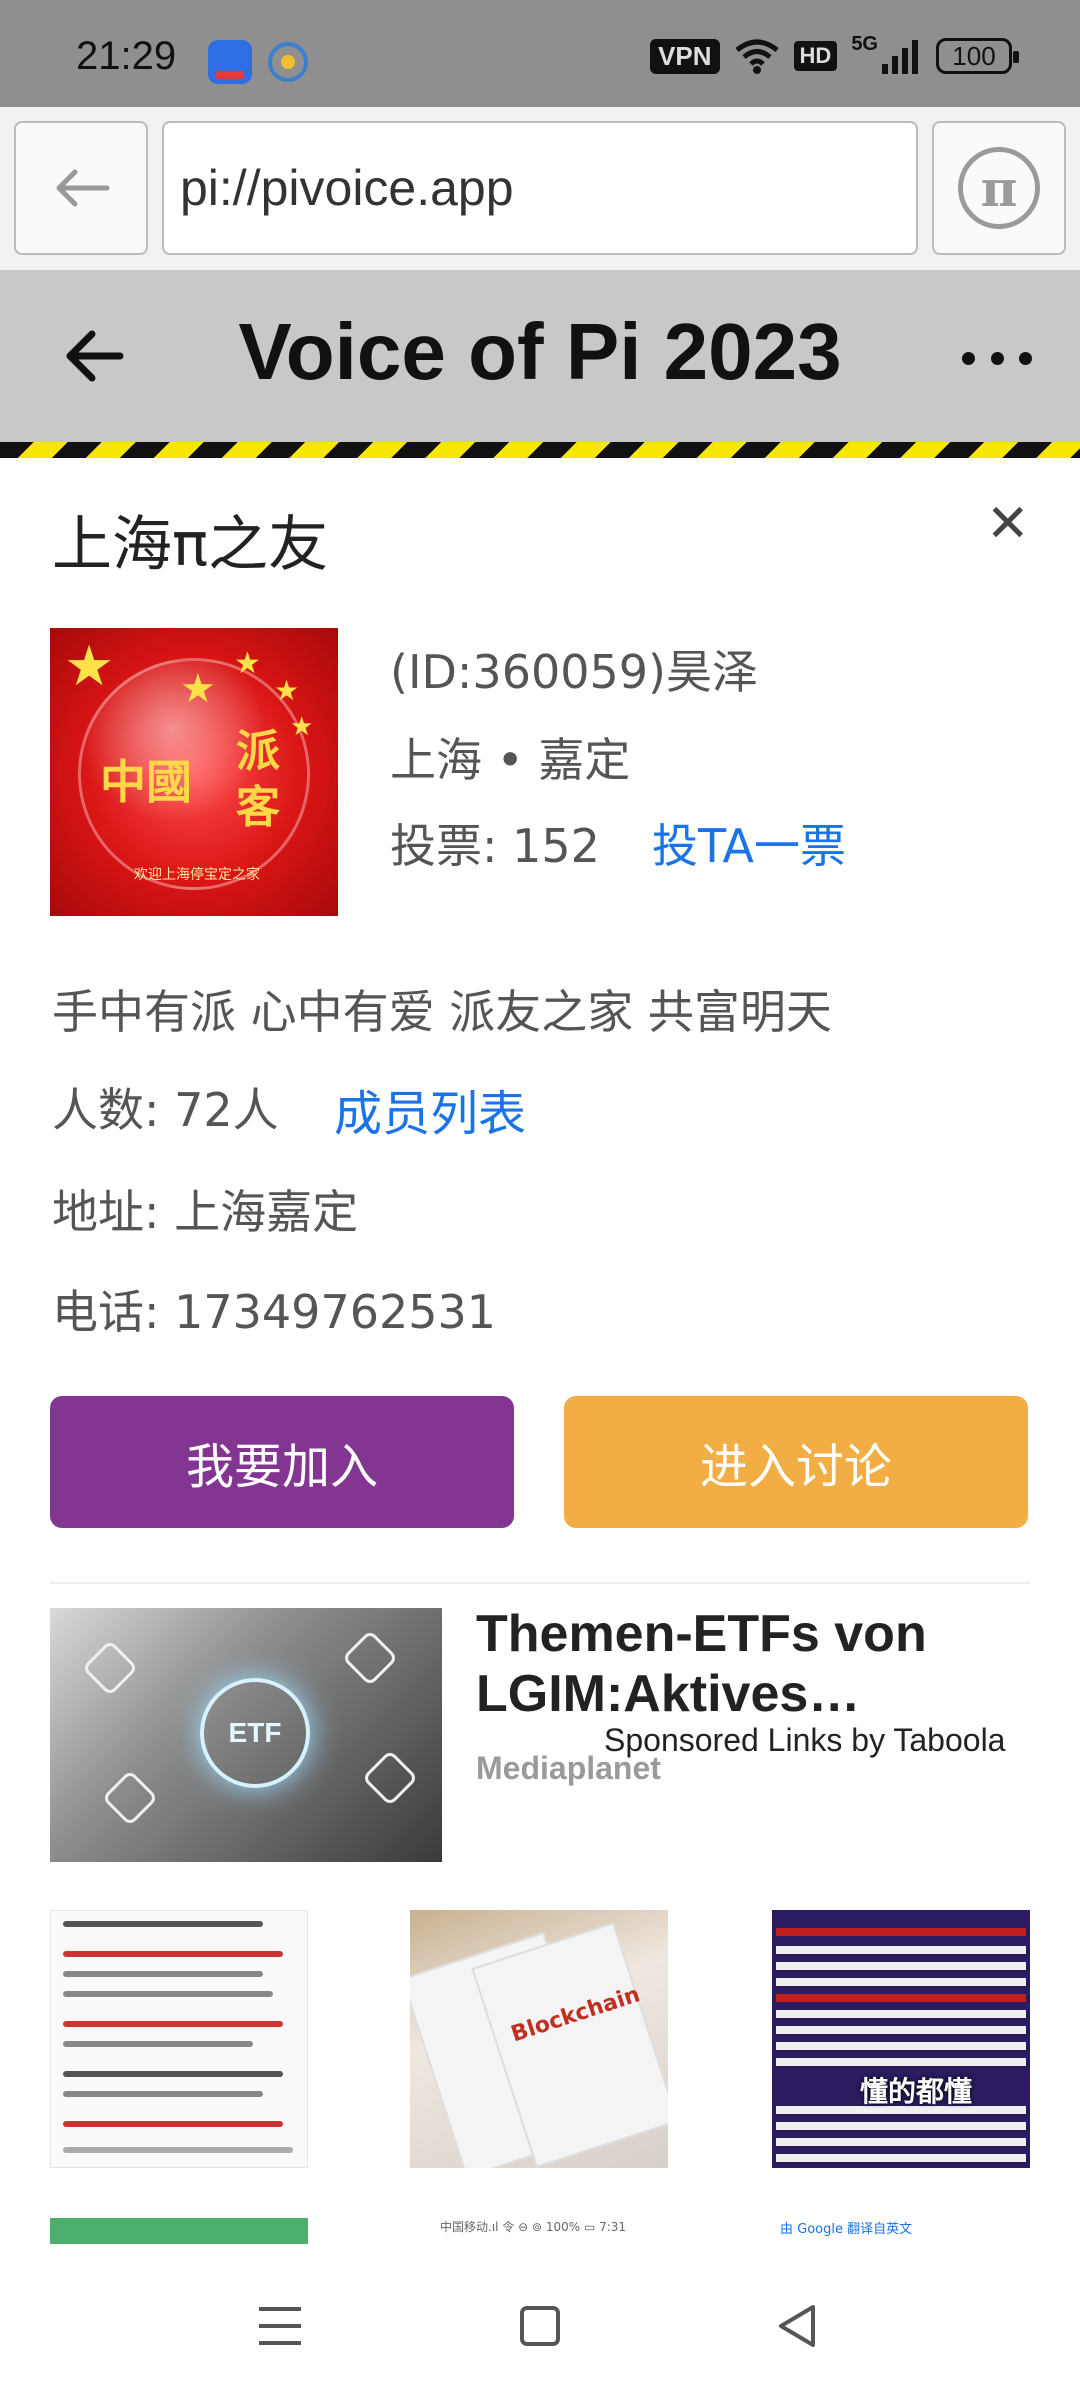  Describe the element at coordinates (540, 450) in the screenshot. I see `hazard-stripe-divider` at that location.